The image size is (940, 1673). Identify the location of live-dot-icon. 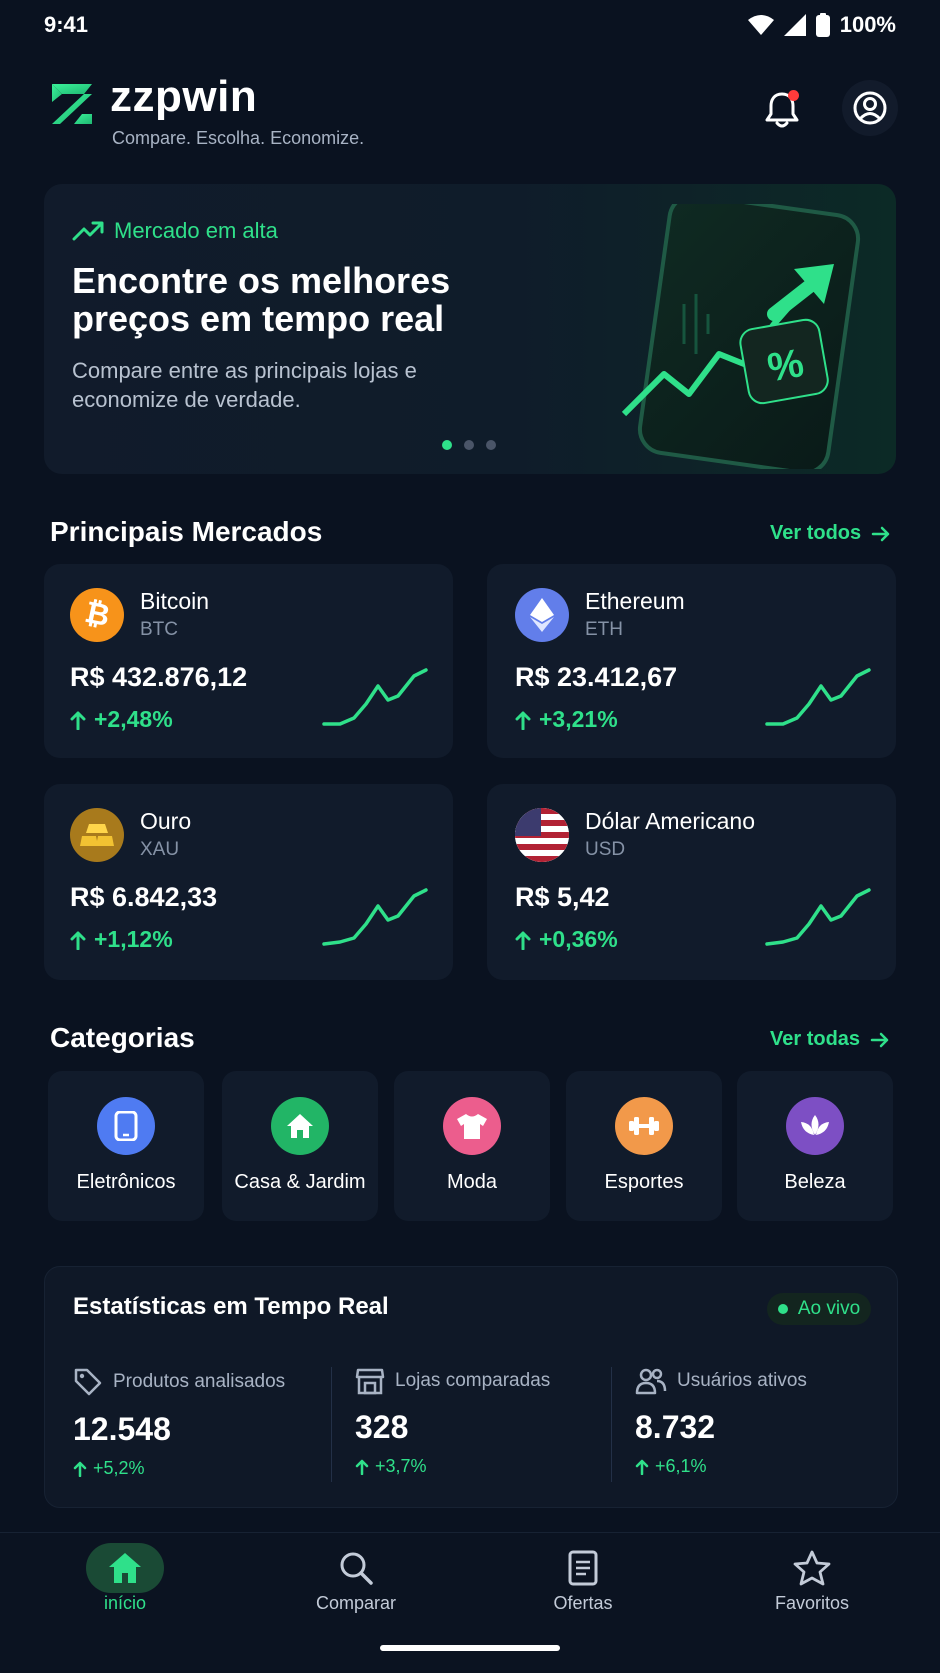
(782, 1309).